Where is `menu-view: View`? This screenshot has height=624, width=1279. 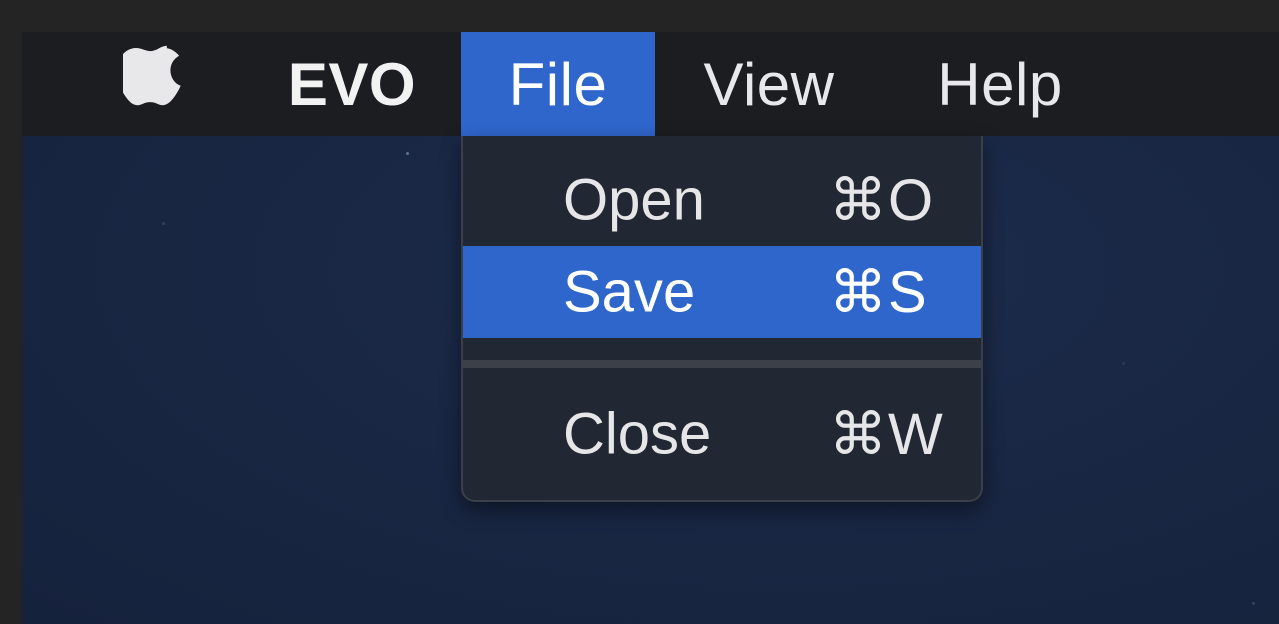
menu-view: View is located at coordinates (769, 84).